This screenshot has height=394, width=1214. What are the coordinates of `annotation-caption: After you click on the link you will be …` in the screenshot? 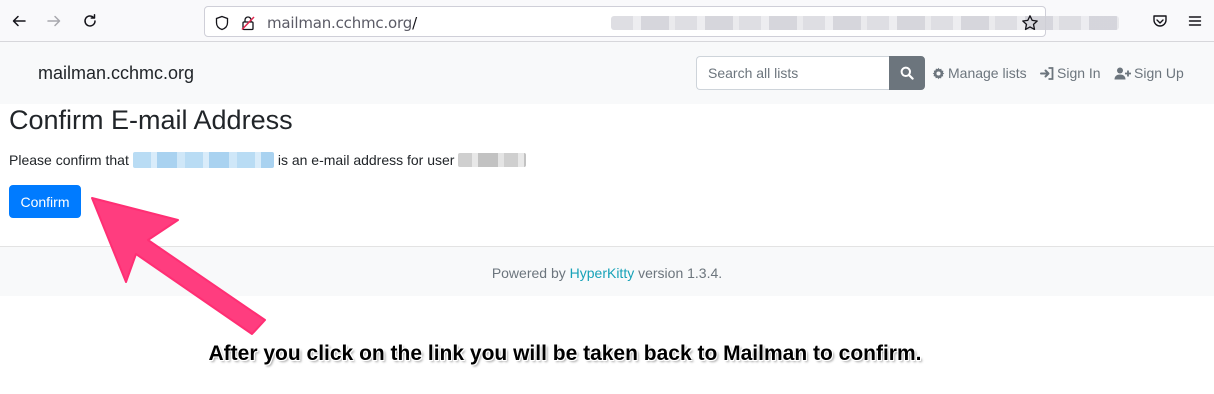 It's located at (565, 353).